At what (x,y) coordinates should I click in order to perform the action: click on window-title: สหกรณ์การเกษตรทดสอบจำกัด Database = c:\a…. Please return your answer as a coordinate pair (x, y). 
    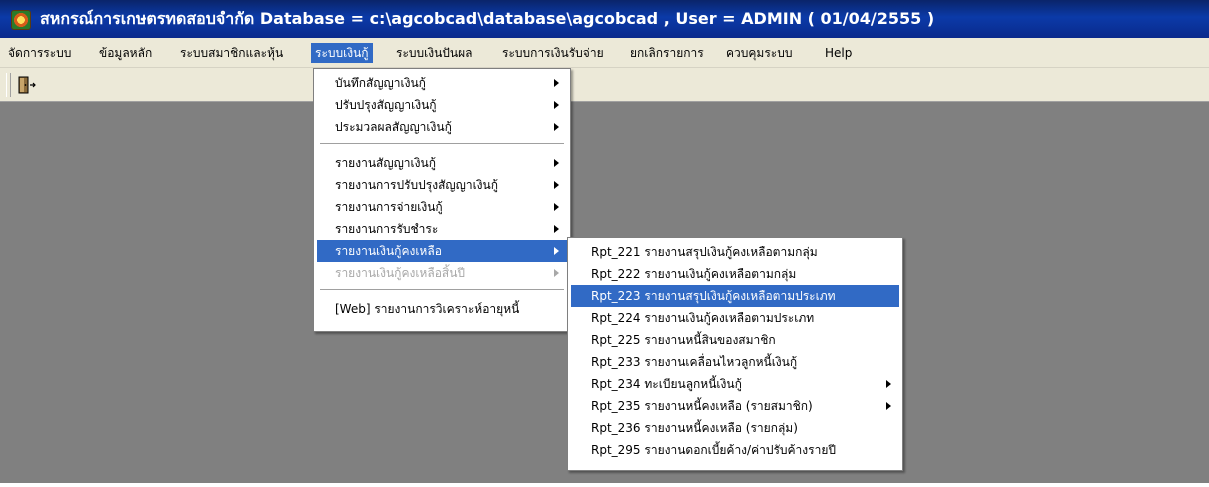
    Looking at the image, I should click on (487, 18).